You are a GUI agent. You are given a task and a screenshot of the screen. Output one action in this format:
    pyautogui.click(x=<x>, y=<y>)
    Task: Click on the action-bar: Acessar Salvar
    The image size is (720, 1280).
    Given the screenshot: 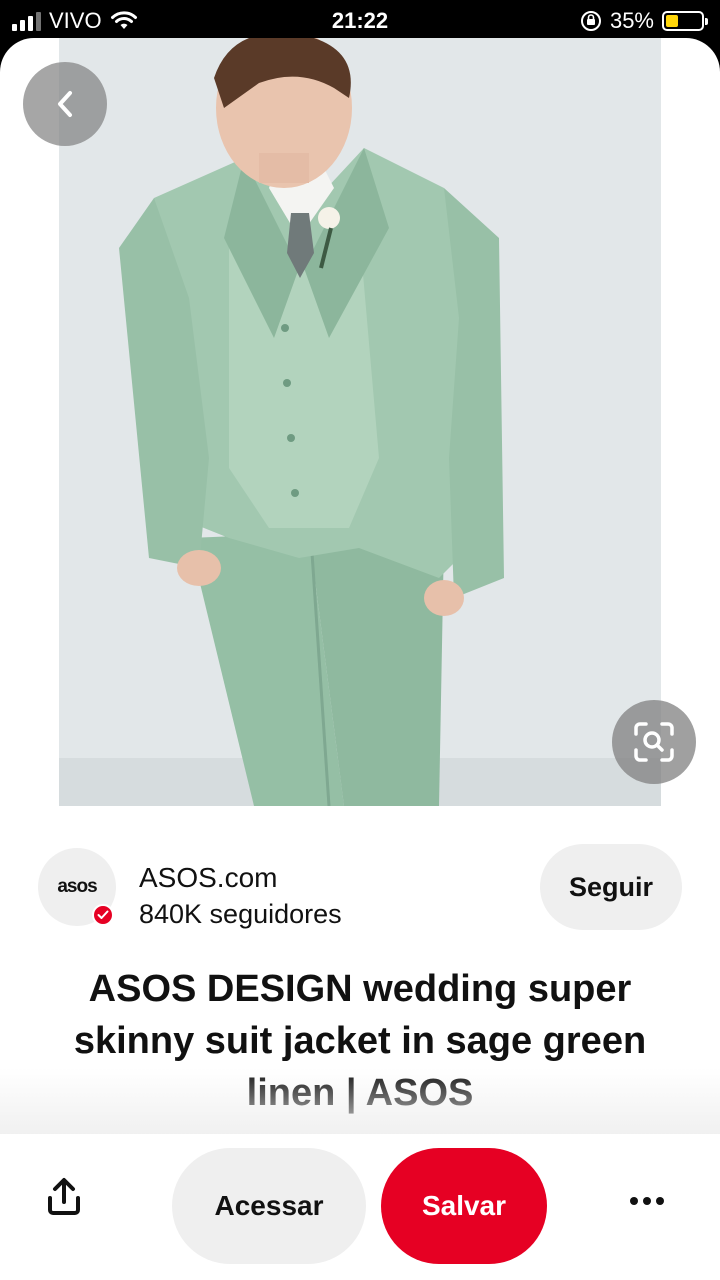 What is the action you would take?
    pyautogui.click(x=360, y=1207)
    